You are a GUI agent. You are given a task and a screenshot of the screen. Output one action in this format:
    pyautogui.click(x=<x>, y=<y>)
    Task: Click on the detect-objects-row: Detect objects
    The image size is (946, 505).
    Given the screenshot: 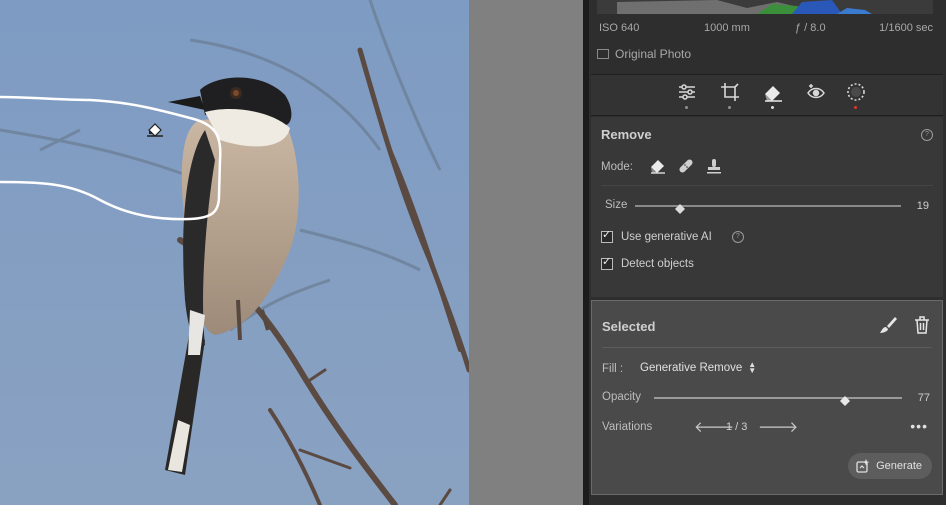 What is the action you would take?
    pyautogui.click(x=647, y=262)
    